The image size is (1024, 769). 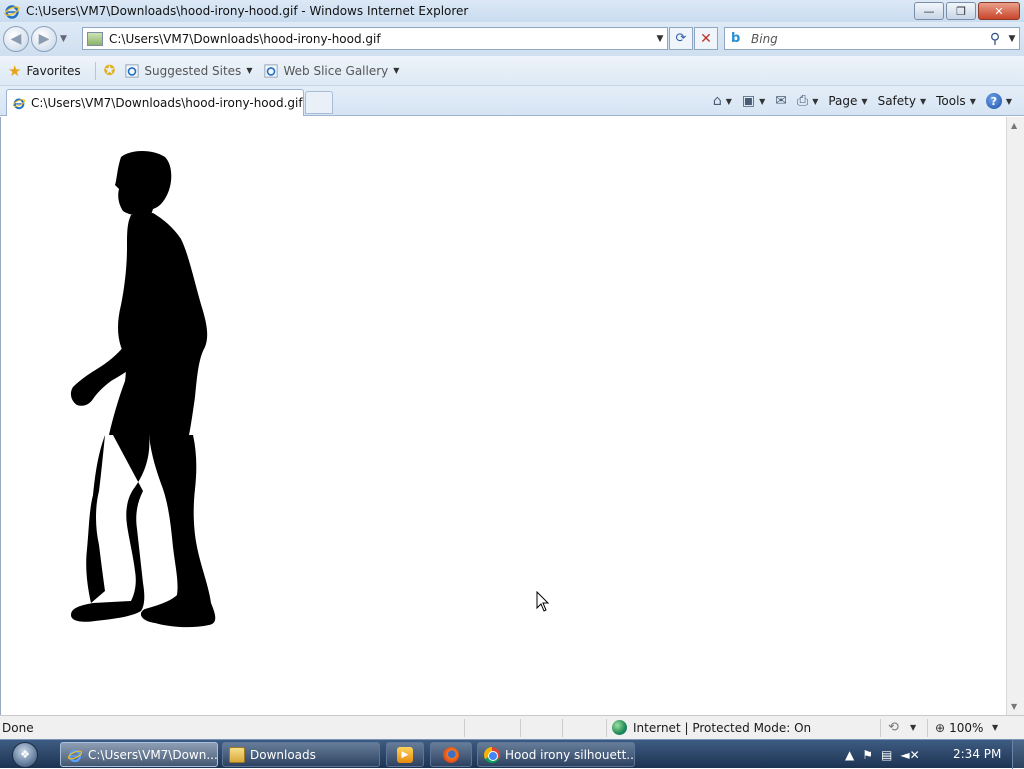 What do you see at coordinates (1012, 39) in the screenshot?
I see `search-options-dropdown-icon: ▼` at bounding box center [1012, 39].